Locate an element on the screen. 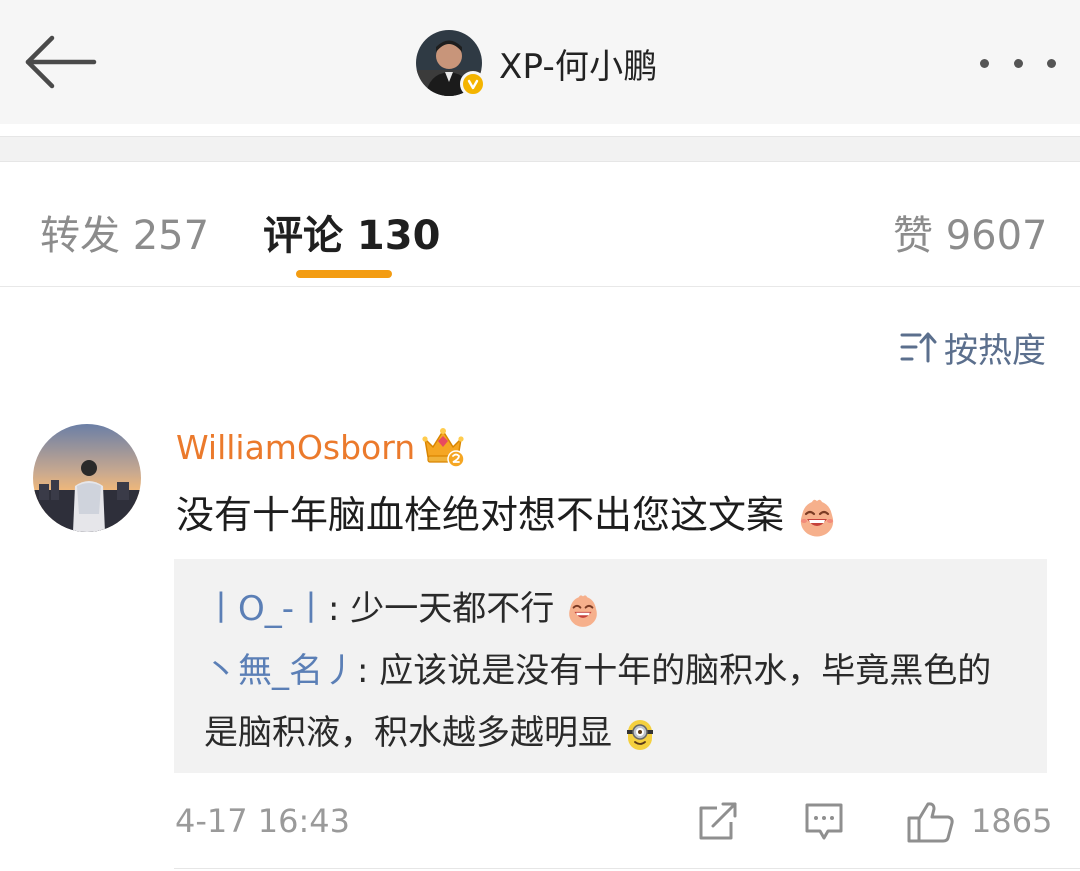 This screenshot has height=871, width=1080. reply-item: 丶無_名丿: 应该说是没有十年的脑积水，毕竟黑色的是脑积液，积水越多越明显 is located at coordinates (614, 702).